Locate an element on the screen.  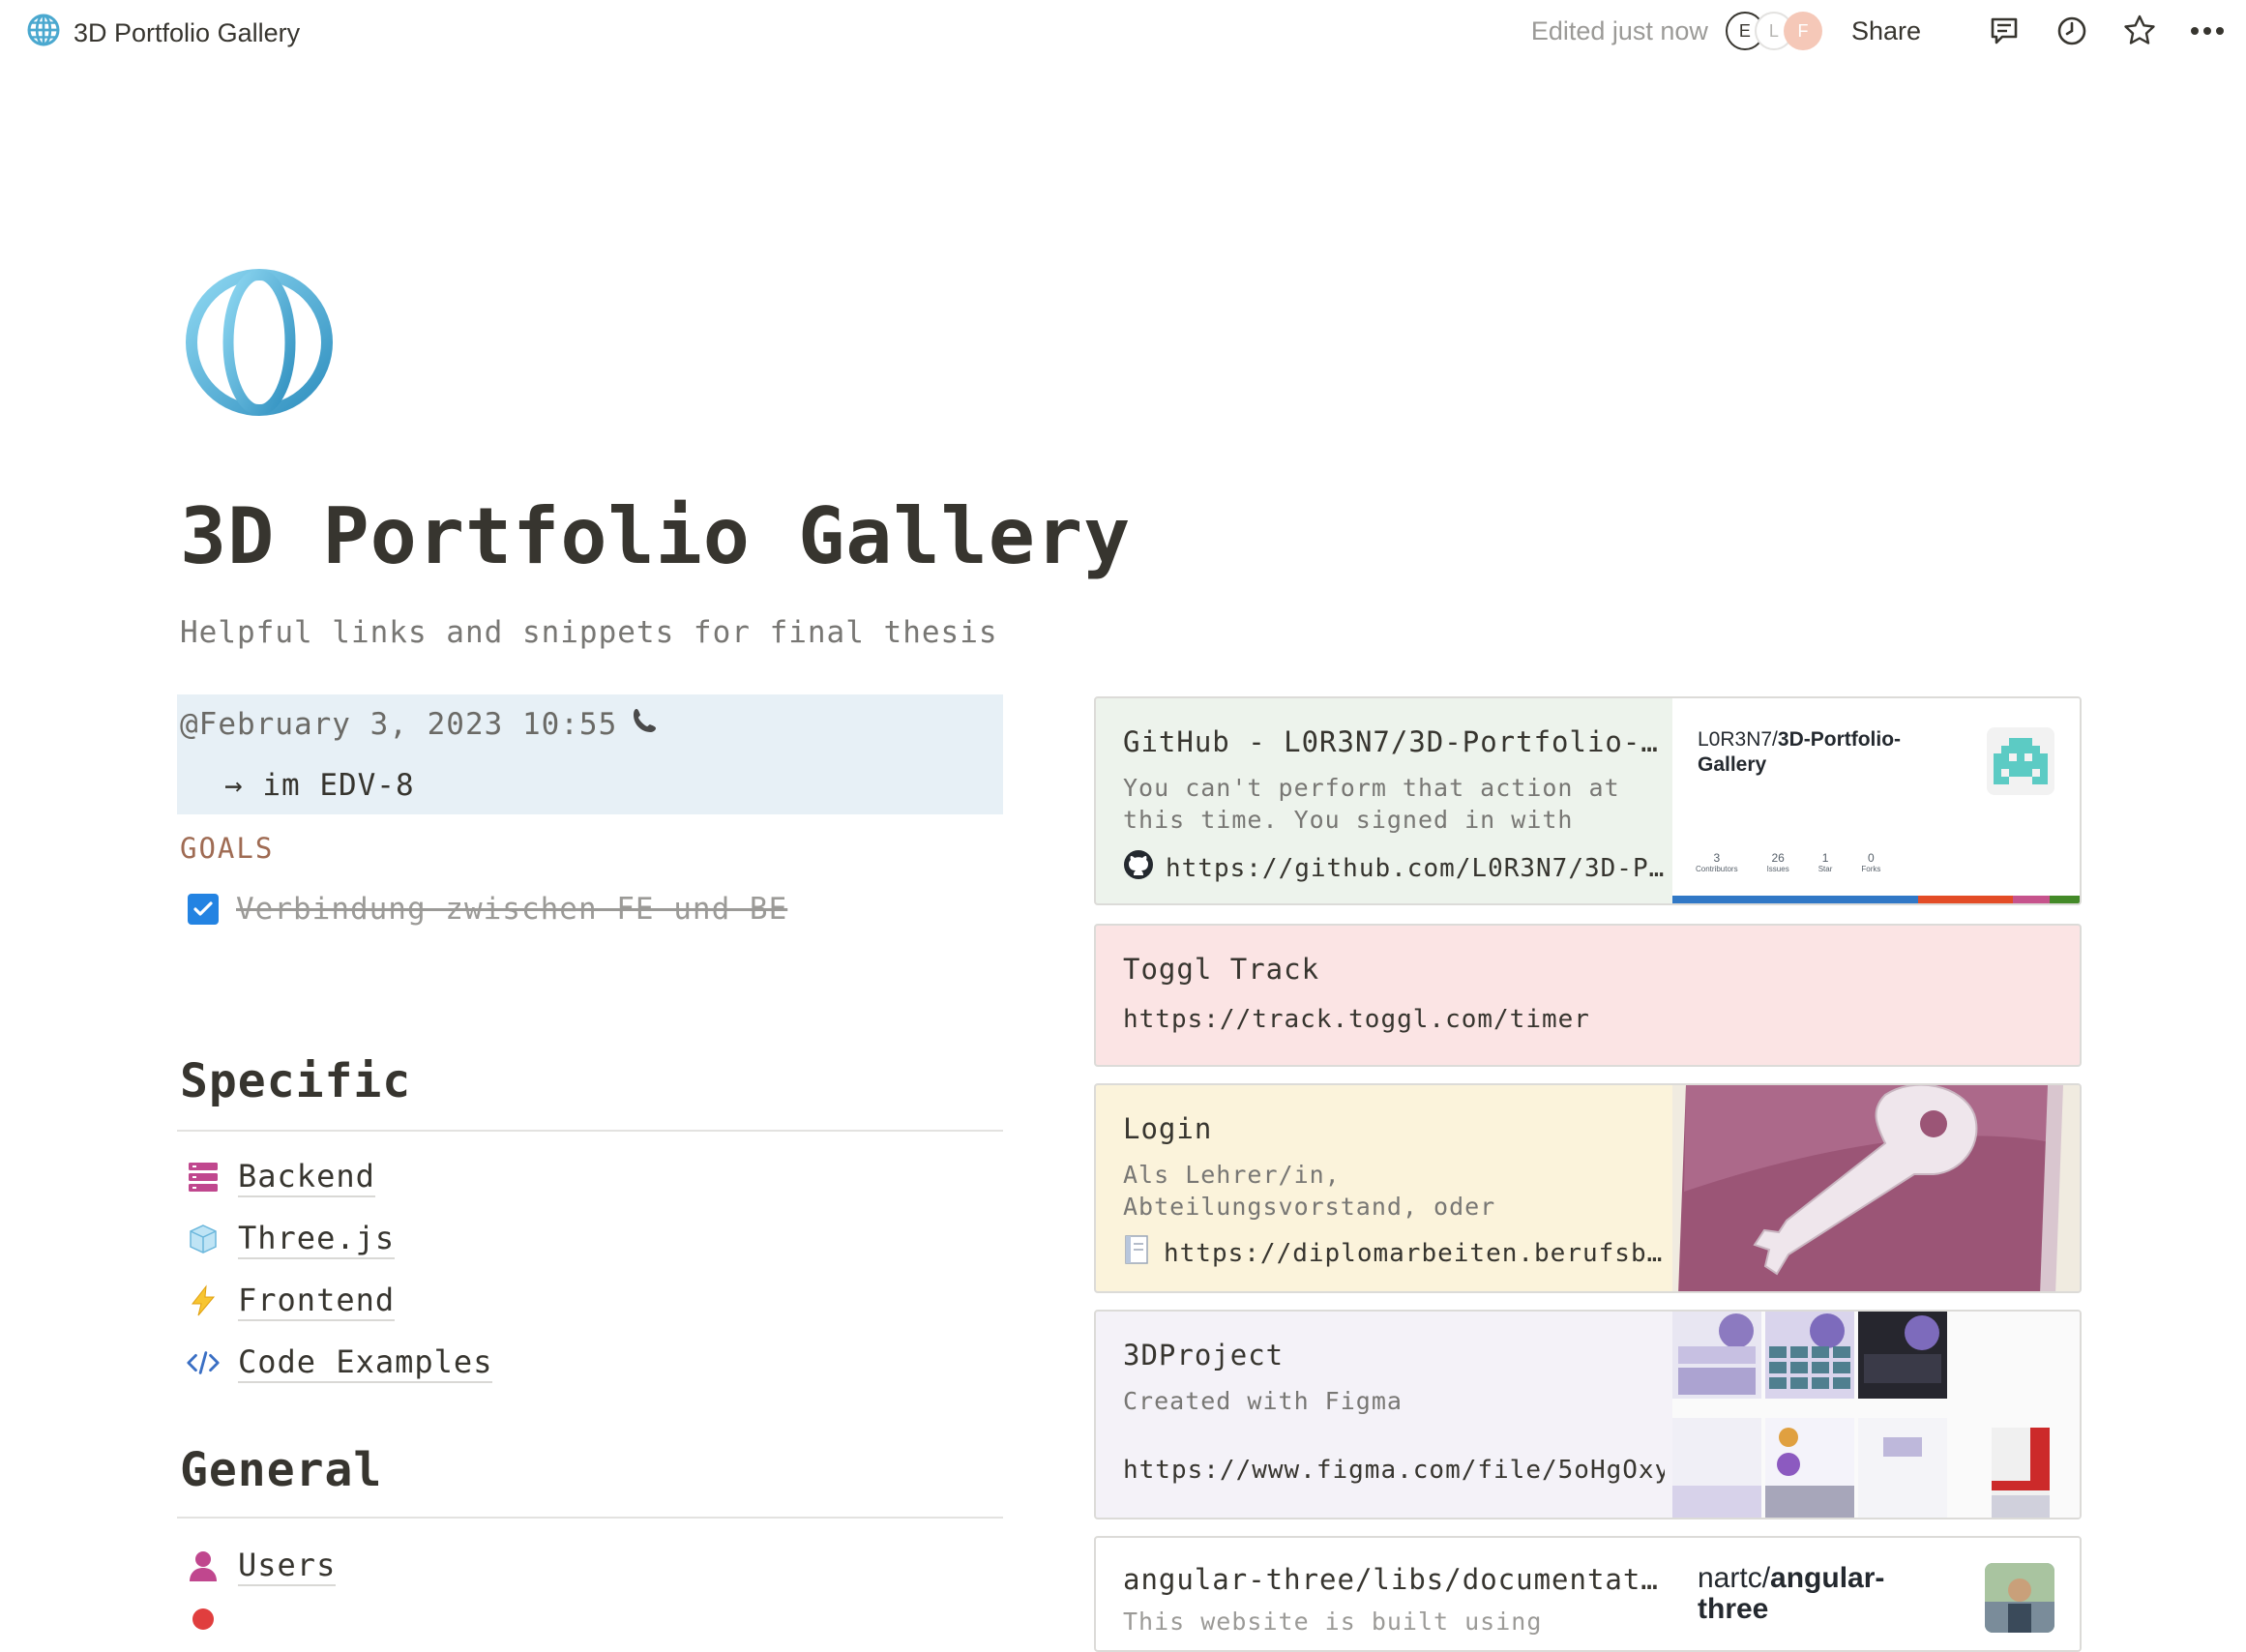
page-link-threejs: Three.js is located at coordinates (291, 1239).